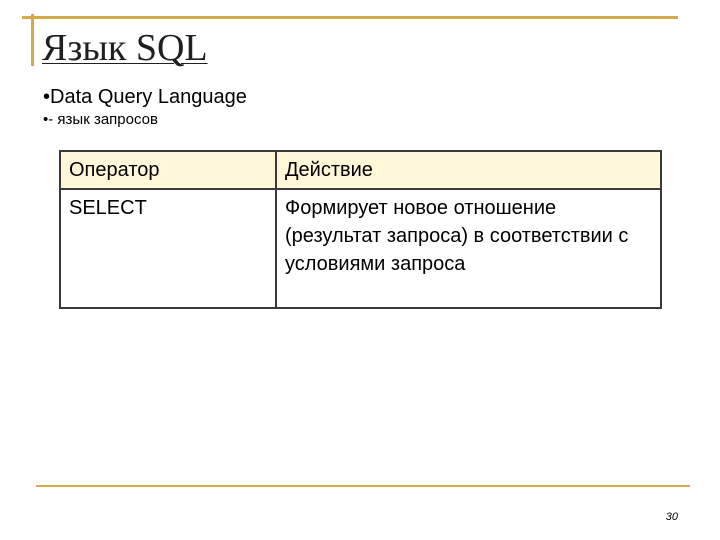 Image resolution: width=720 pixels, height=540 pixels. What do you see at coordinates (350, 17) in the screenshot?
I see `top-accent-line` at bounding box center [350, 17].